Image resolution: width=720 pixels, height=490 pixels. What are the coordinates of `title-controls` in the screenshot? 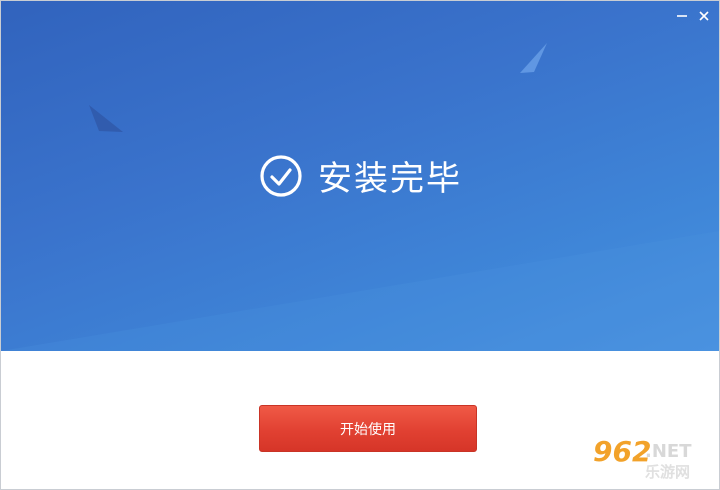 It's located at (693, 16).